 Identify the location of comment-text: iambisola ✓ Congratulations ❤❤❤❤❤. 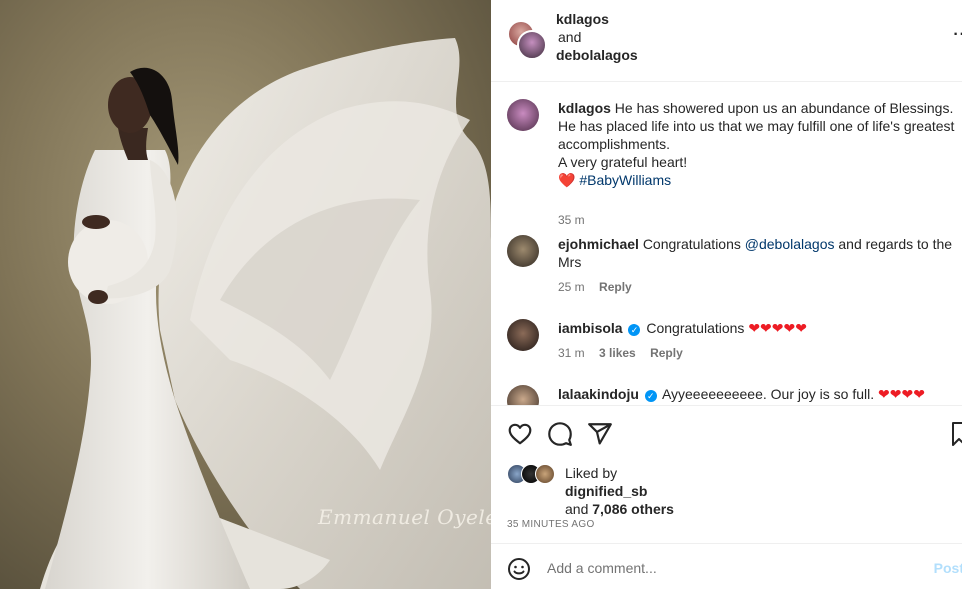
(758, 328).